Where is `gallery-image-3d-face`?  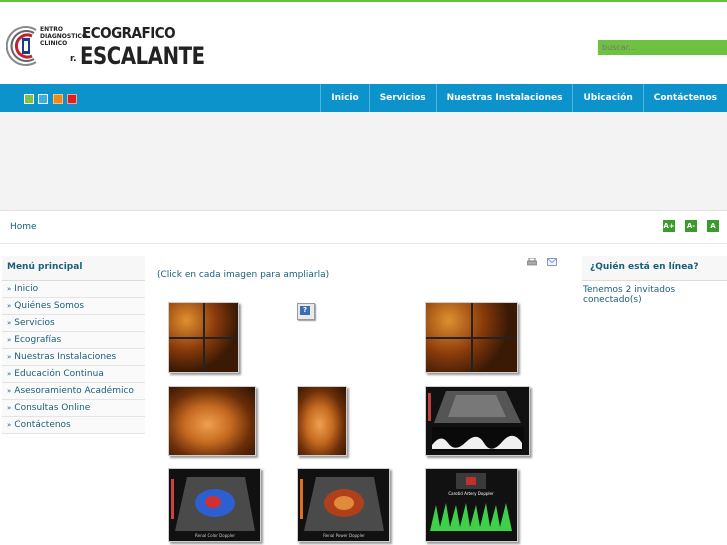
gallery-image-3d-face is located at coordinates (212, 421).